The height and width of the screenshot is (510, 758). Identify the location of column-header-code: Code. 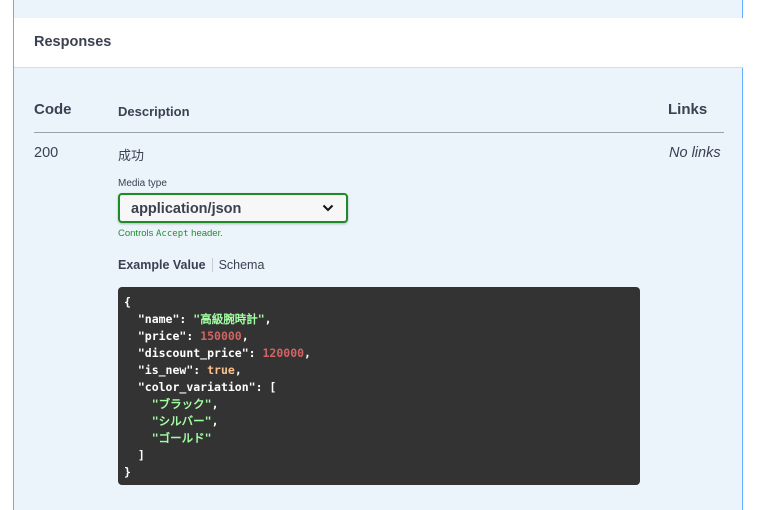
(53, 109).